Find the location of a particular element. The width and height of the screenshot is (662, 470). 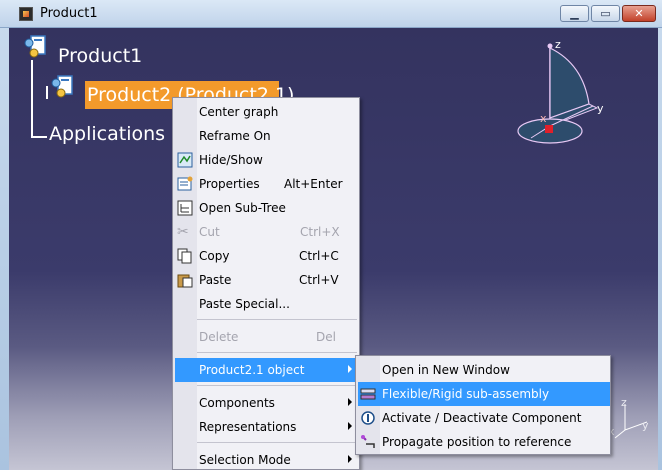

maximize-icon: ▭ is located at coordinates (605, 13).